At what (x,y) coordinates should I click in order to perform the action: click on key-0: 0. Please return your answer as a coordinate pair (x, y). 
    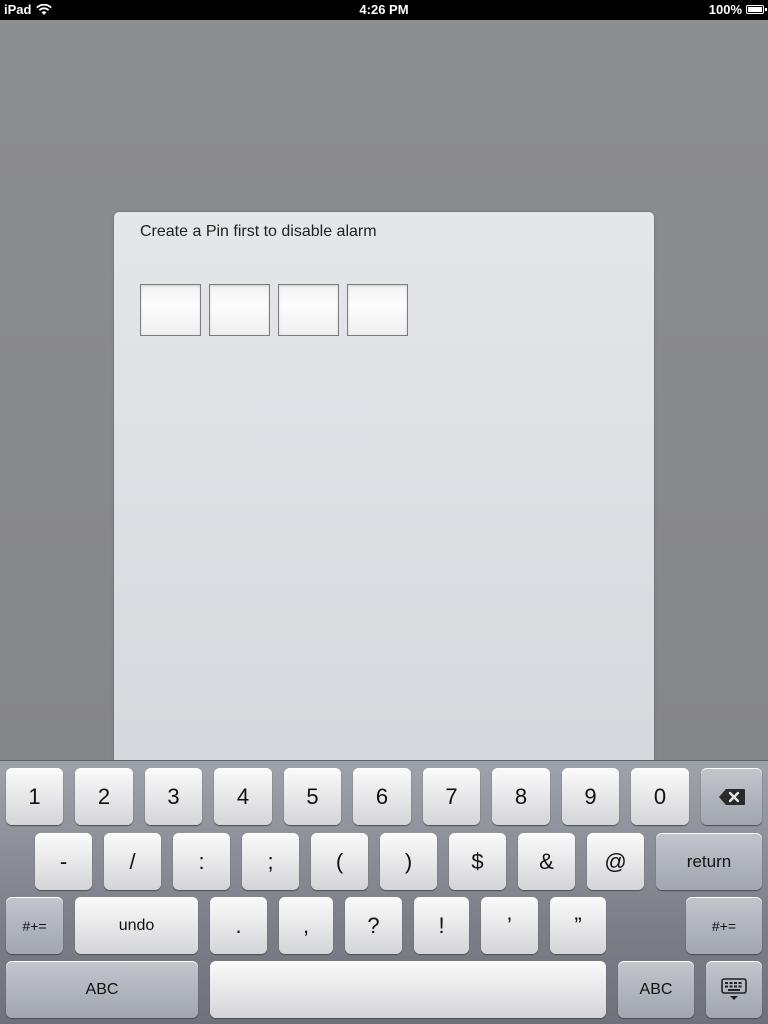
    Looking at the image, I should click on (660, 796).